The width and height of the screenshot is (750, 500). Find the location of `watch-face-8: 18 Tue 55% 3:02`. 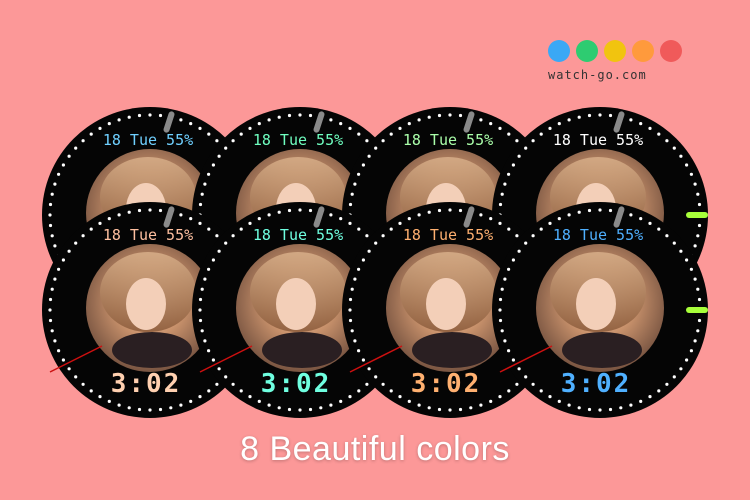

watch-face-8: 18 Tue 55% 3:02 is located at coordinates (600, 310).